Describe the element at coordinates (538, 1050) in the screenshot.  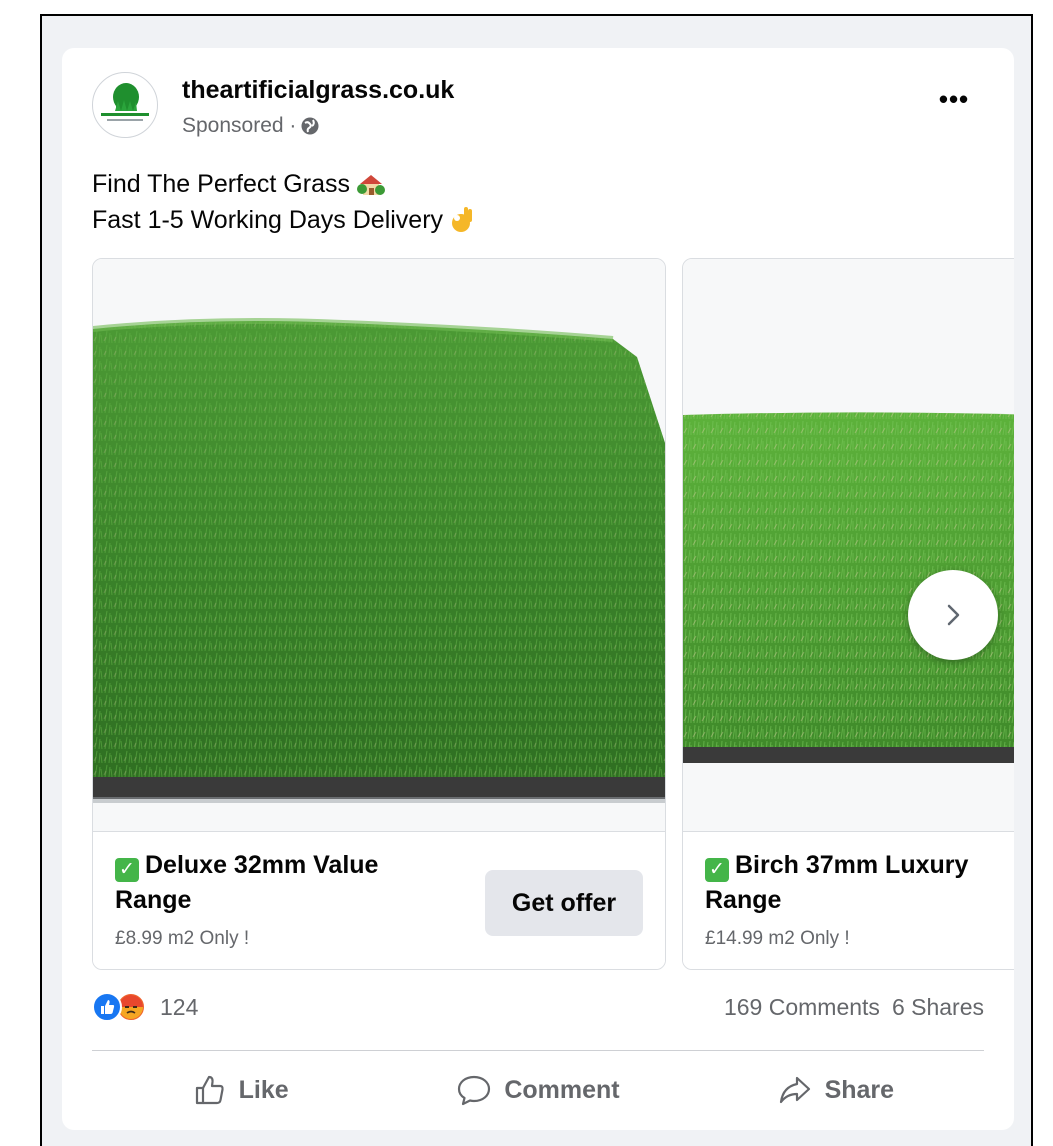
I see `actions-divider` at that location.